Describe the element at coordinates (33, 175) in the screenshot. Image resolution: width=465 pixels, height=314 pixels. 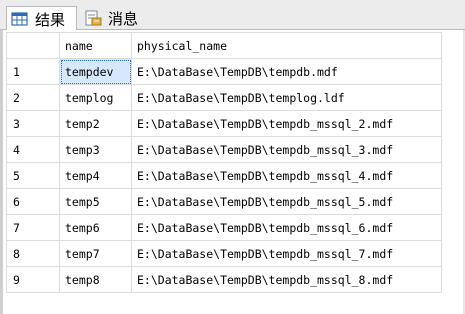
I see `row-number: 5` at that location.